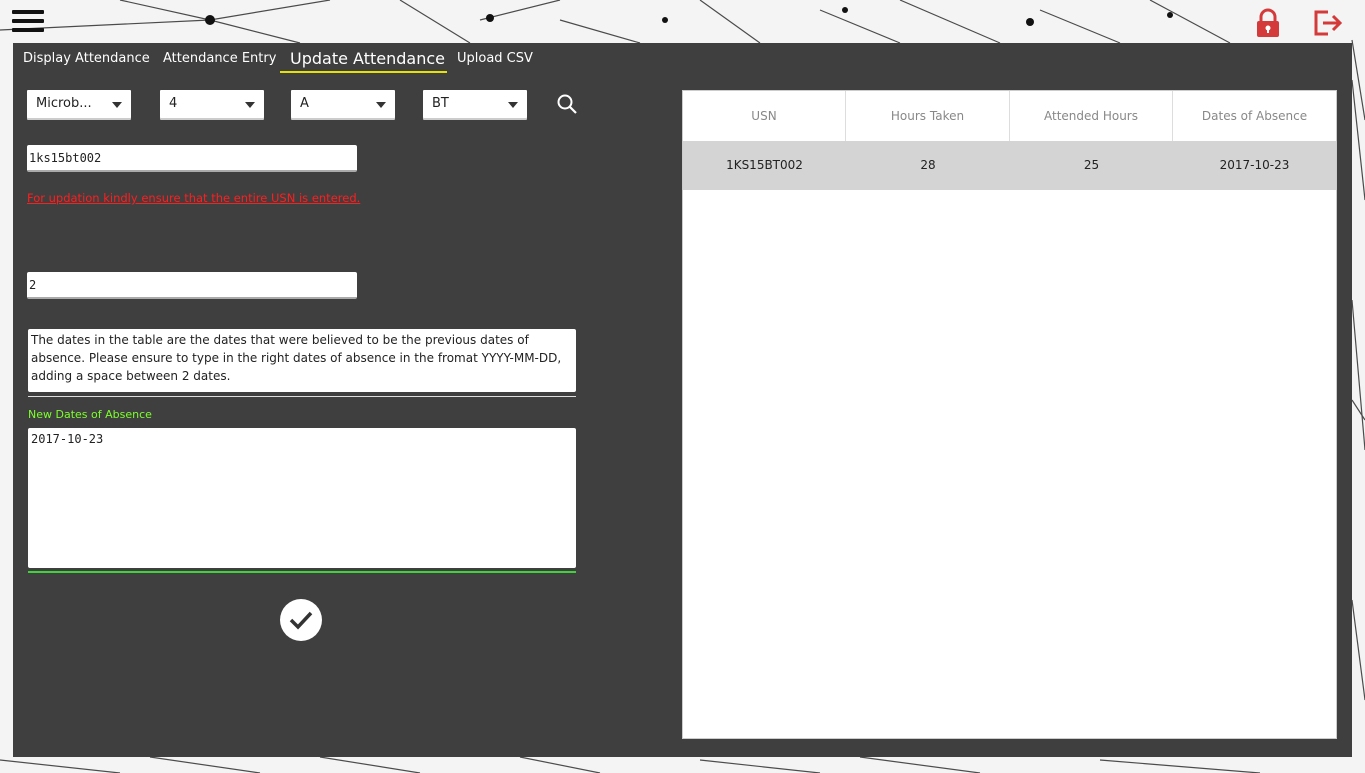  What do you see at coordinates (192, 158) in the screenshot?
I see `usn-input: 1ks15bt002` at bounding box center [192, 158].